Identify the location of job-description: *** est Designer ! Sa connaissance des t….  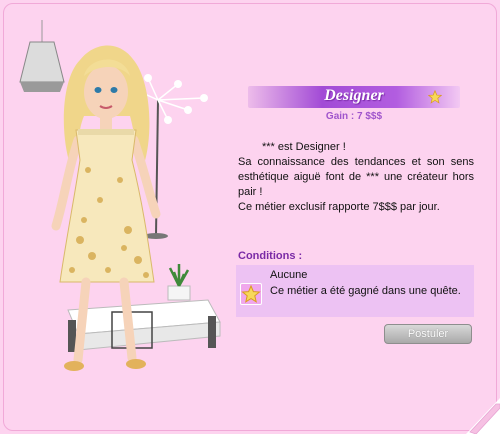
(356, 177).